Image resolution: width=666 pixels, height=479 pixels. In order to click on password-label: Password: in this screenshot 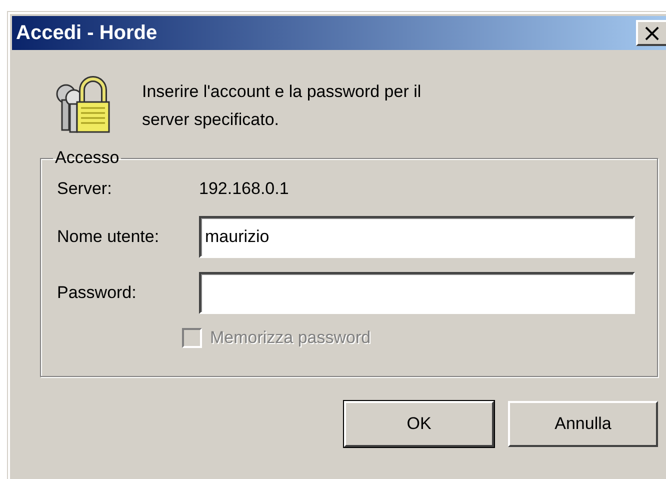, I will do `click(97, 293)`.